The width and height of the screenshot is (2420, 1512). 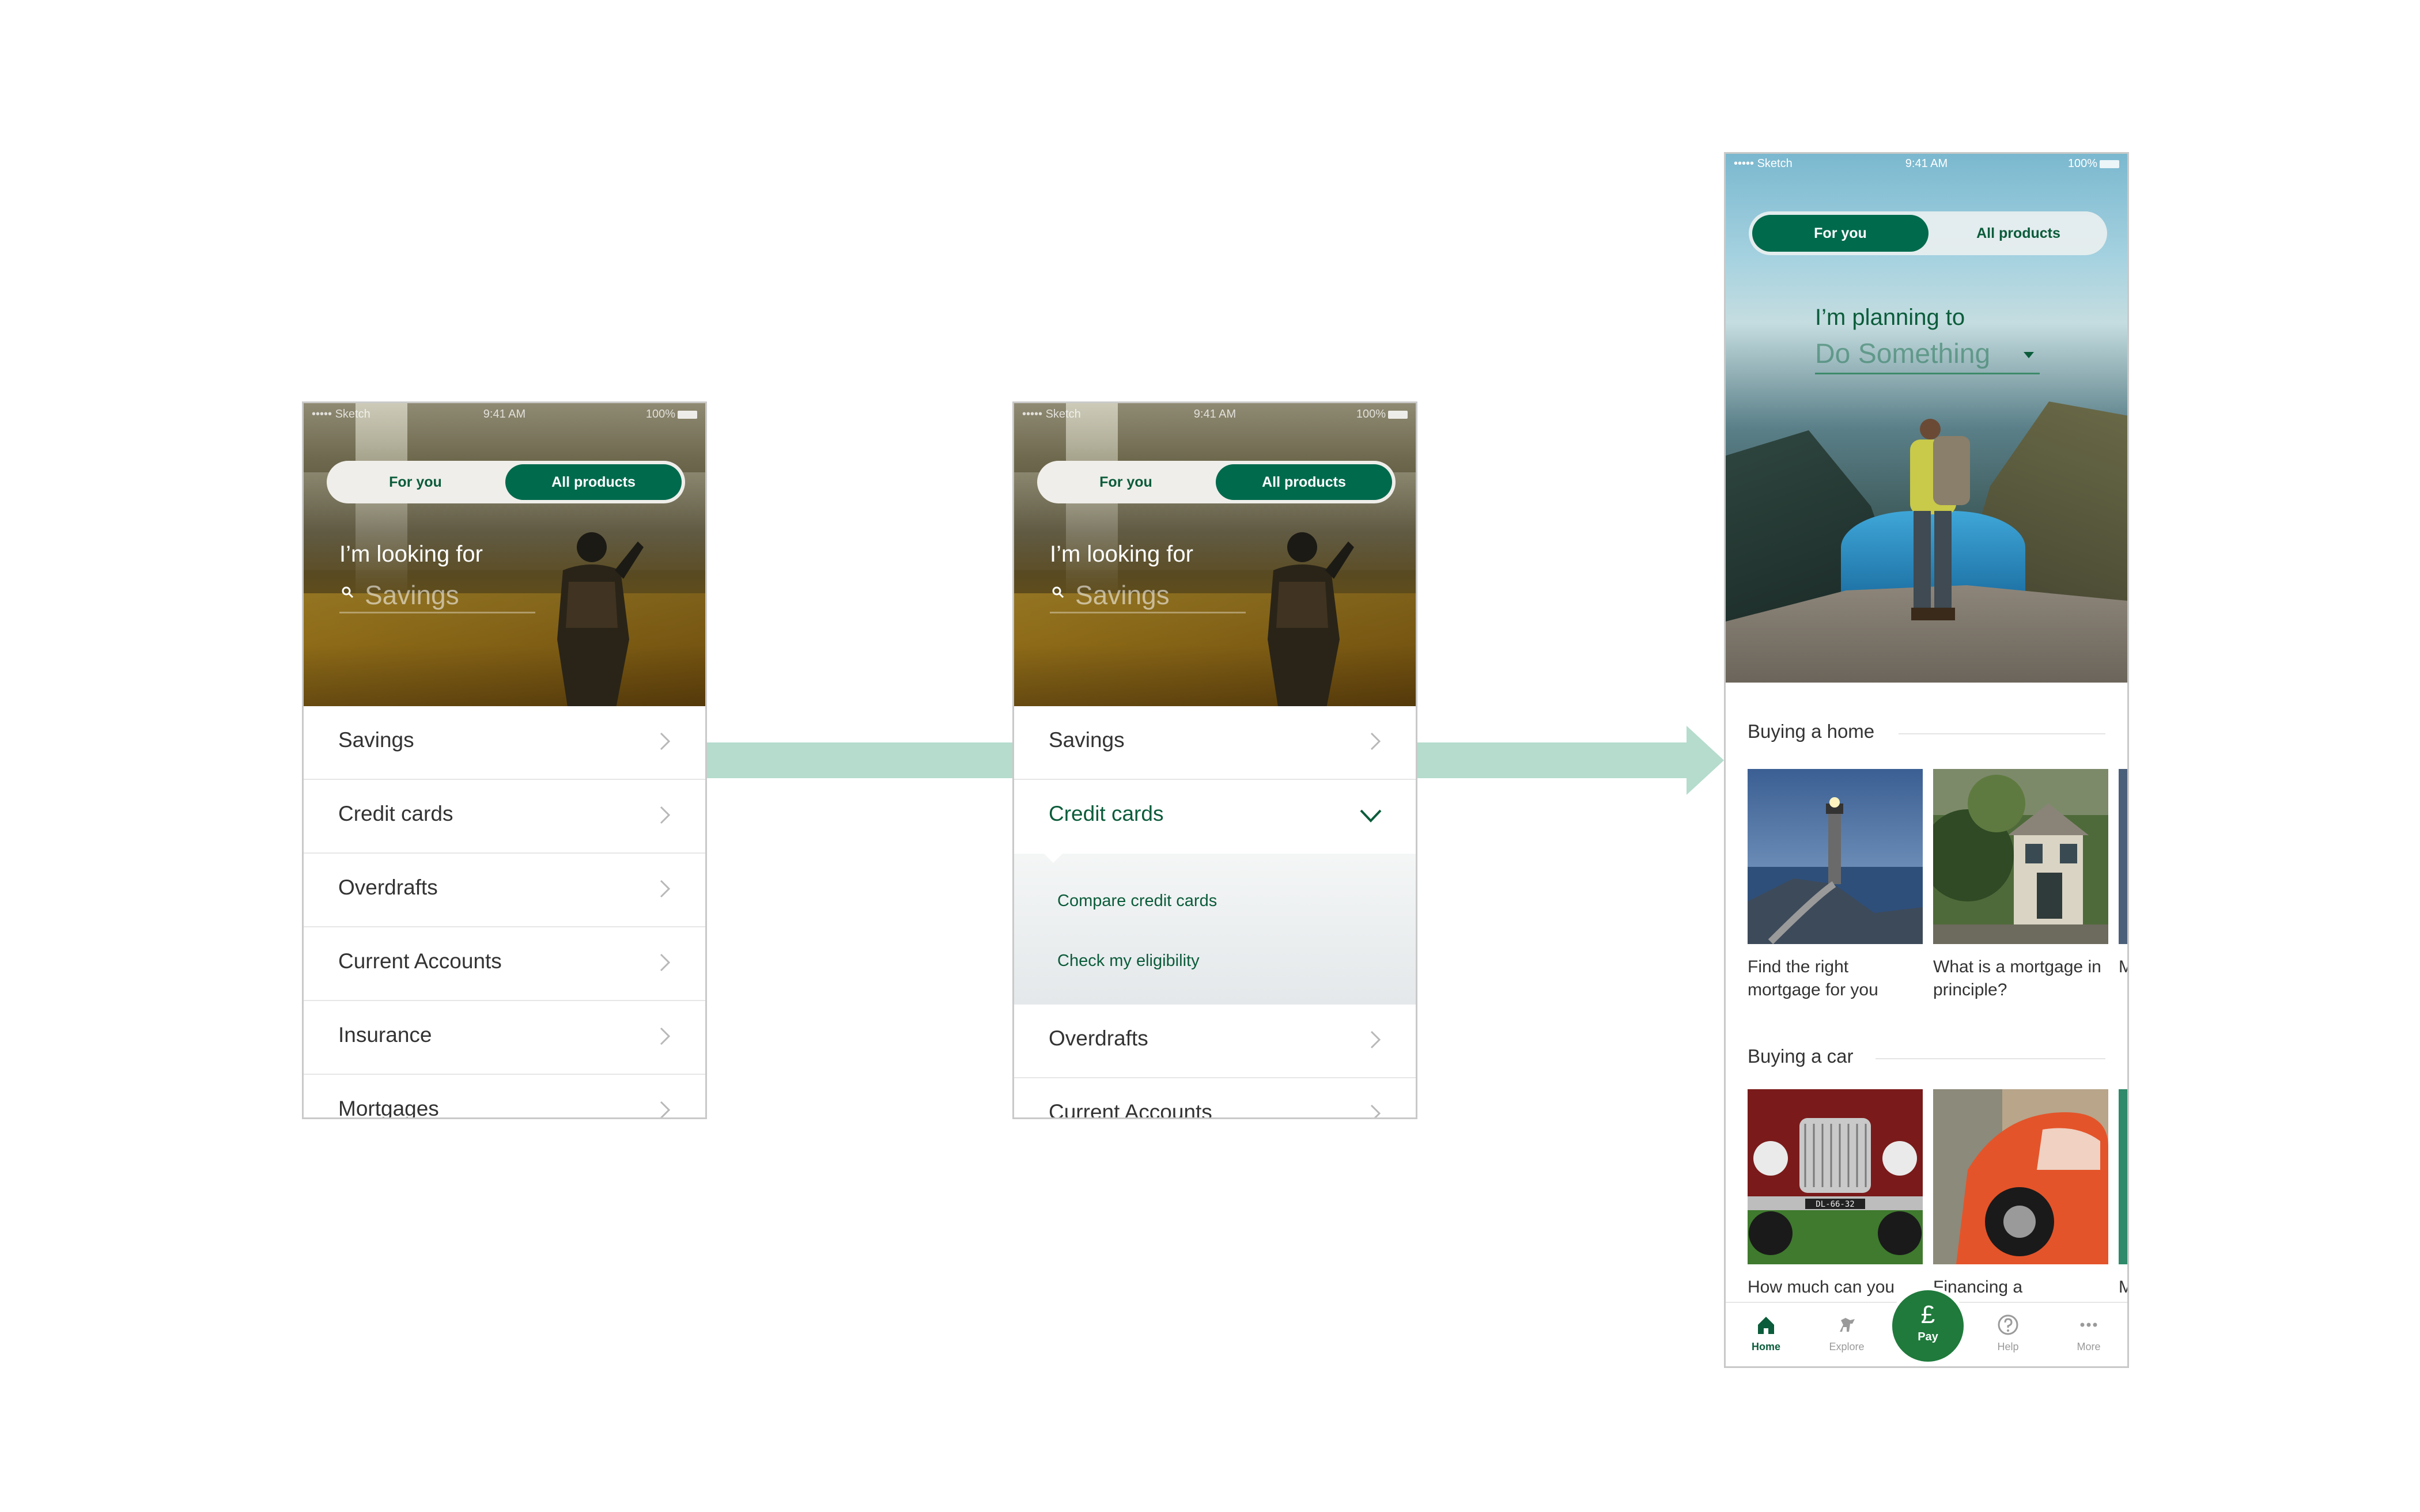 I want to click on tab-more: More, so click(x=2089, y=1333).